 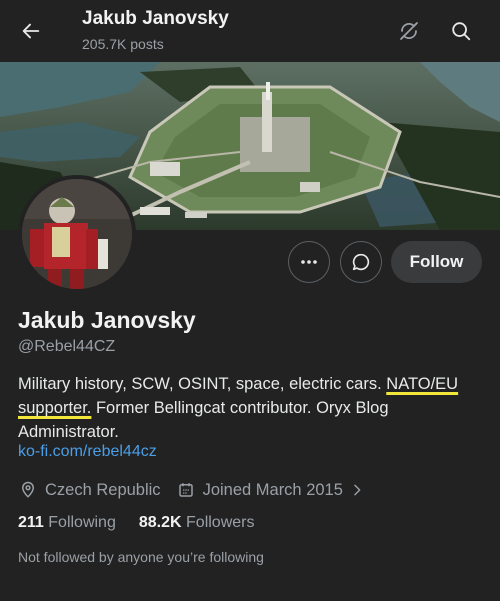 I want to click on followers-label: Followers, so click(x=220, y=522).